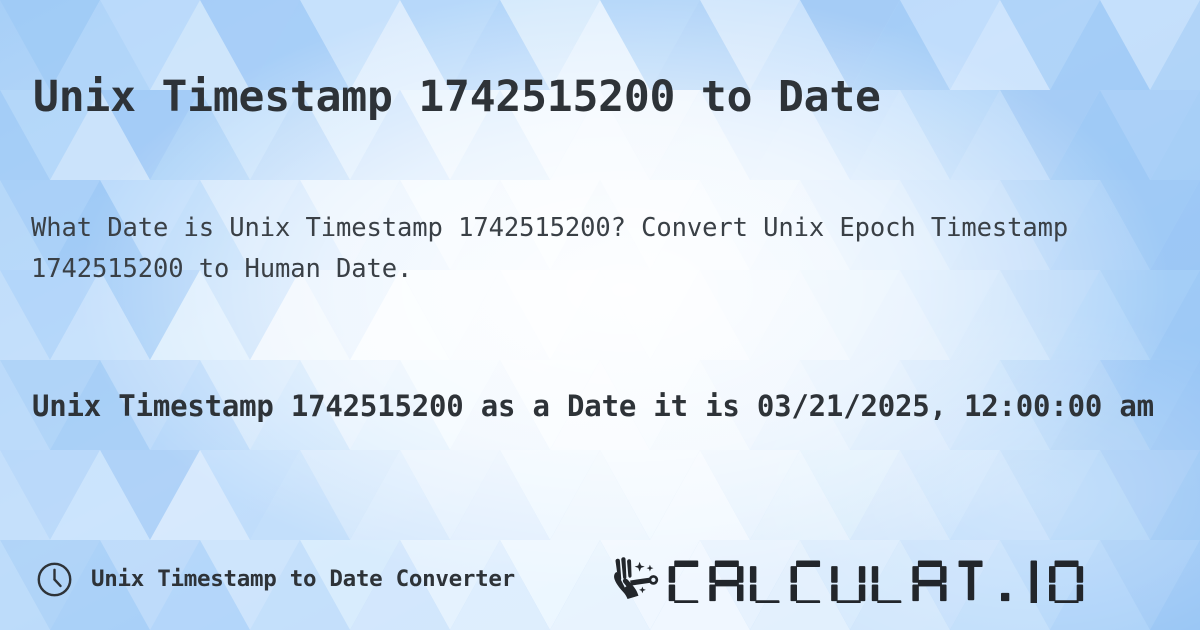  I want to click on page-title: Unix Timestamp 1742515200 to Date, so click(457, 96).